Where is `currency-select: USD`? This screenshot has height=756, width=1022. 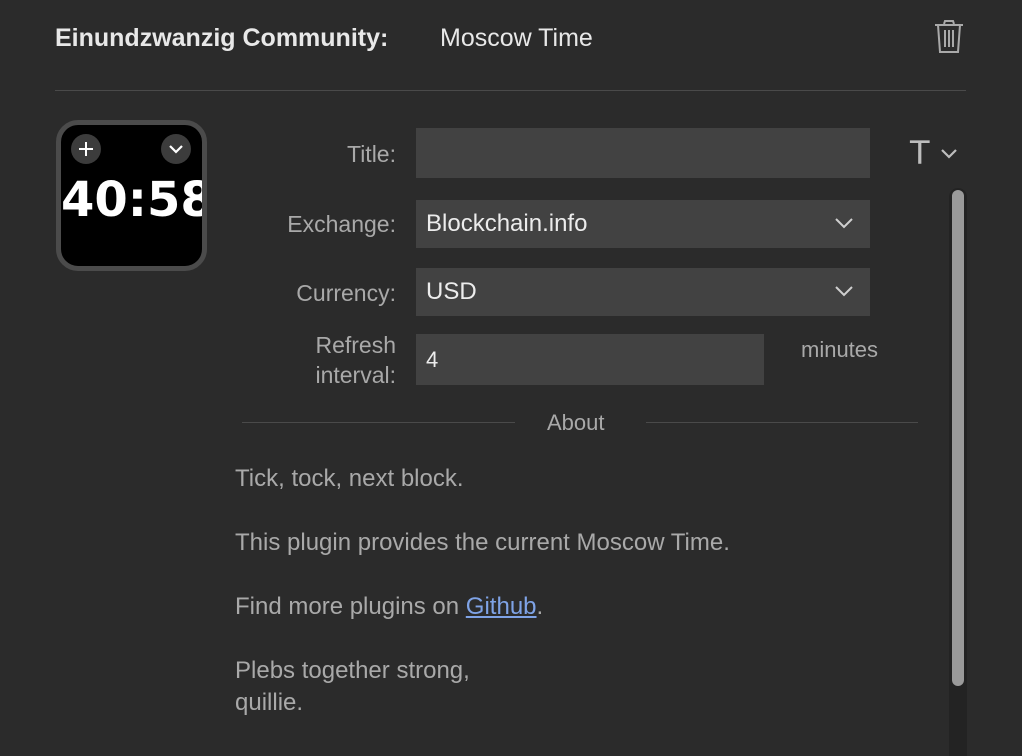 currency-select: USD is located at coordinates (643, 292).